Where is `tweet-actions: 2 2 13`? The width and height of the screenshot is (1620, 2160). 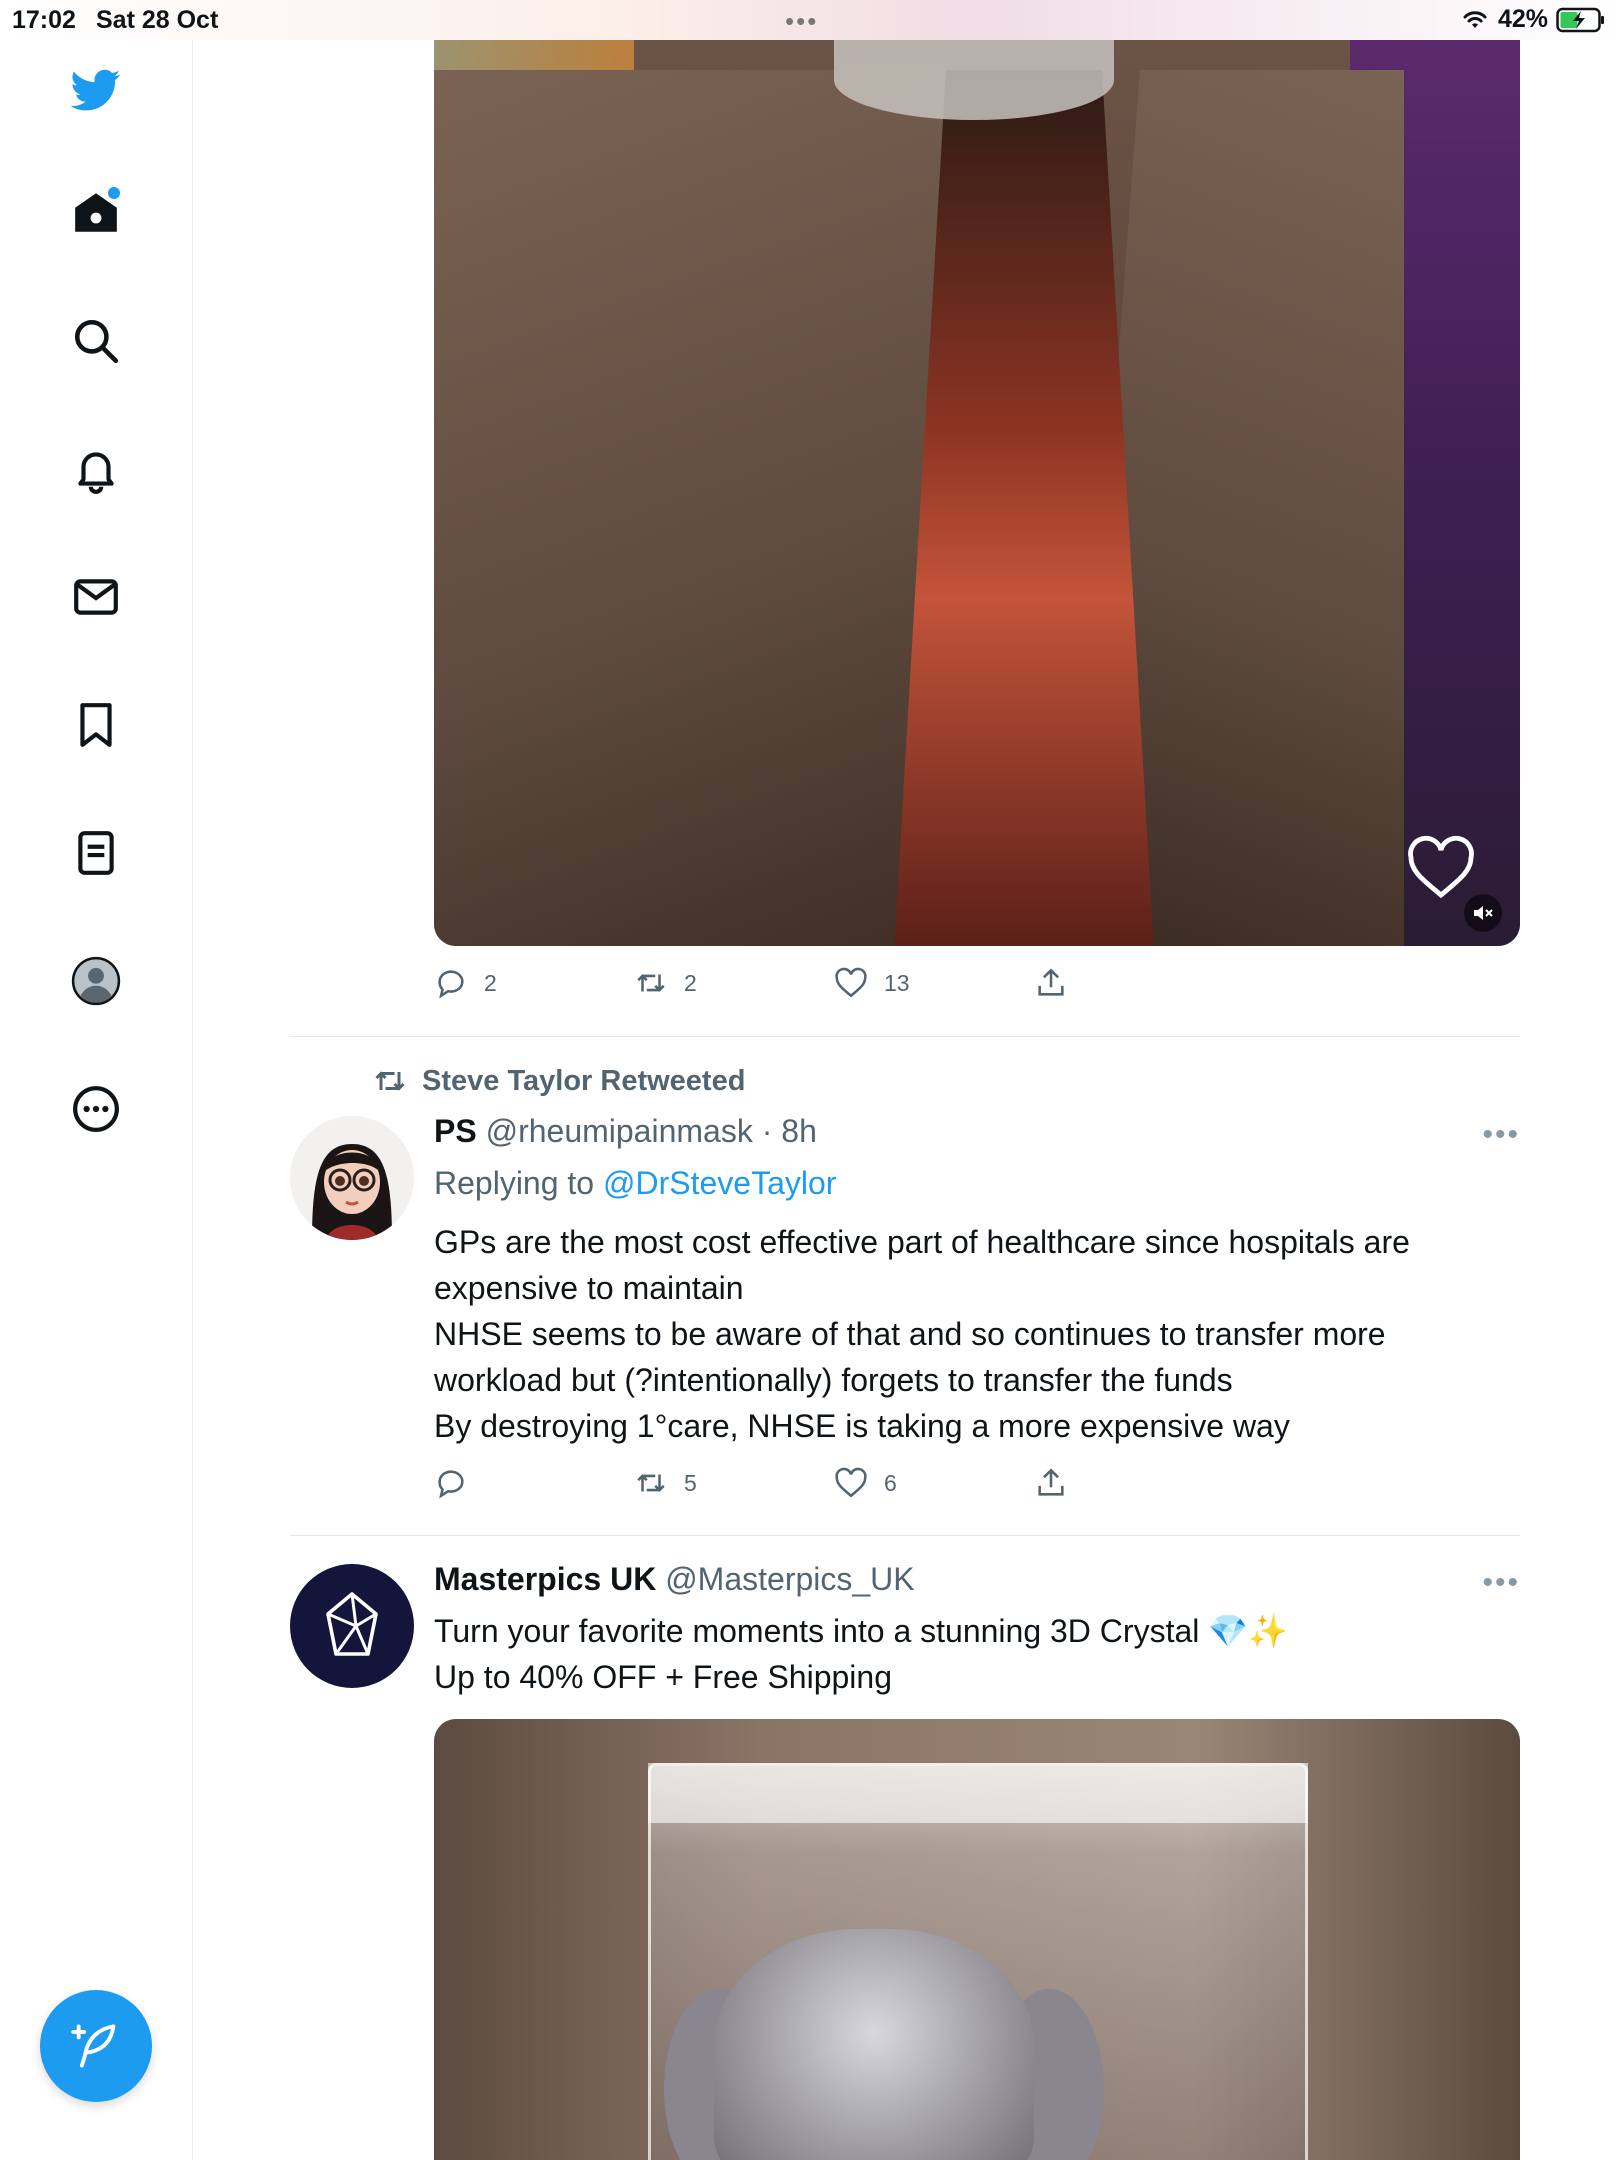
tweet-actions: 2 2 13 is located at coordinates (834, 983).